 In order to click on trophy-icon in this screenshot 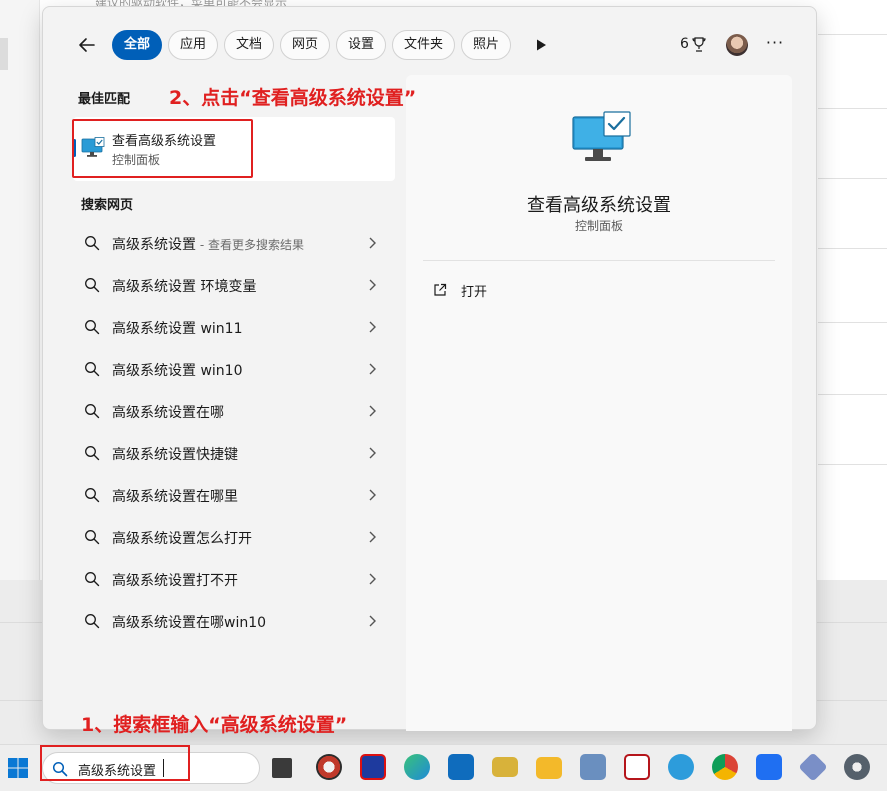, I will do `click(699, 45)`.